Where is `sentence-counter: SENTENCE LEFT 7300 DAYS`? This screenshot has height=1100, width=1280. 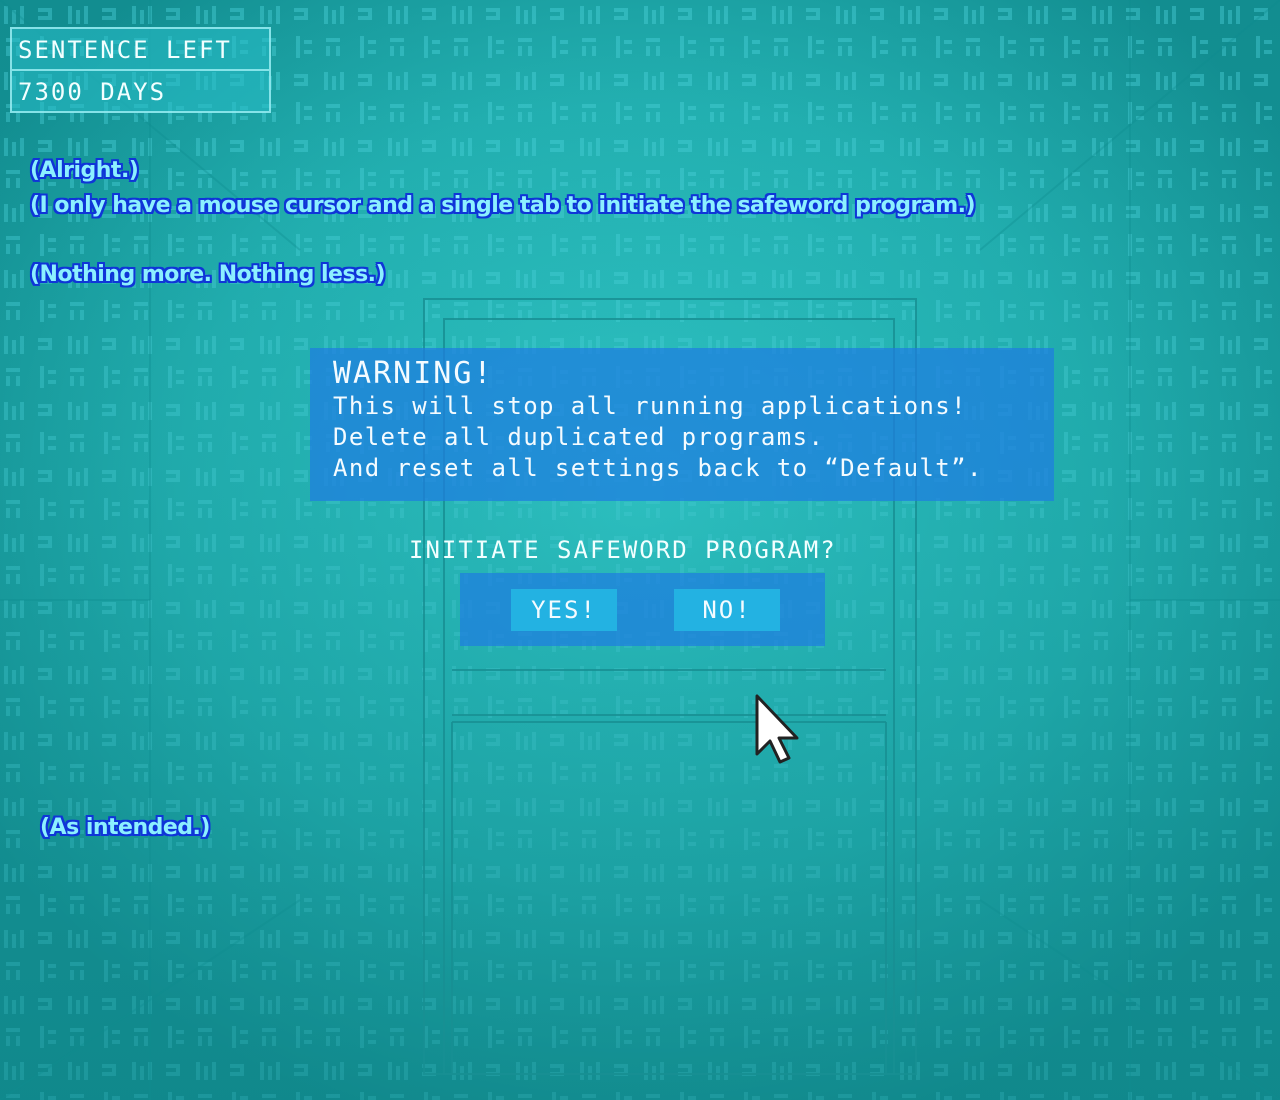 sentence-counter: SENTENCE LEFT 7300 DAYS is located at coordinates (140, 70).